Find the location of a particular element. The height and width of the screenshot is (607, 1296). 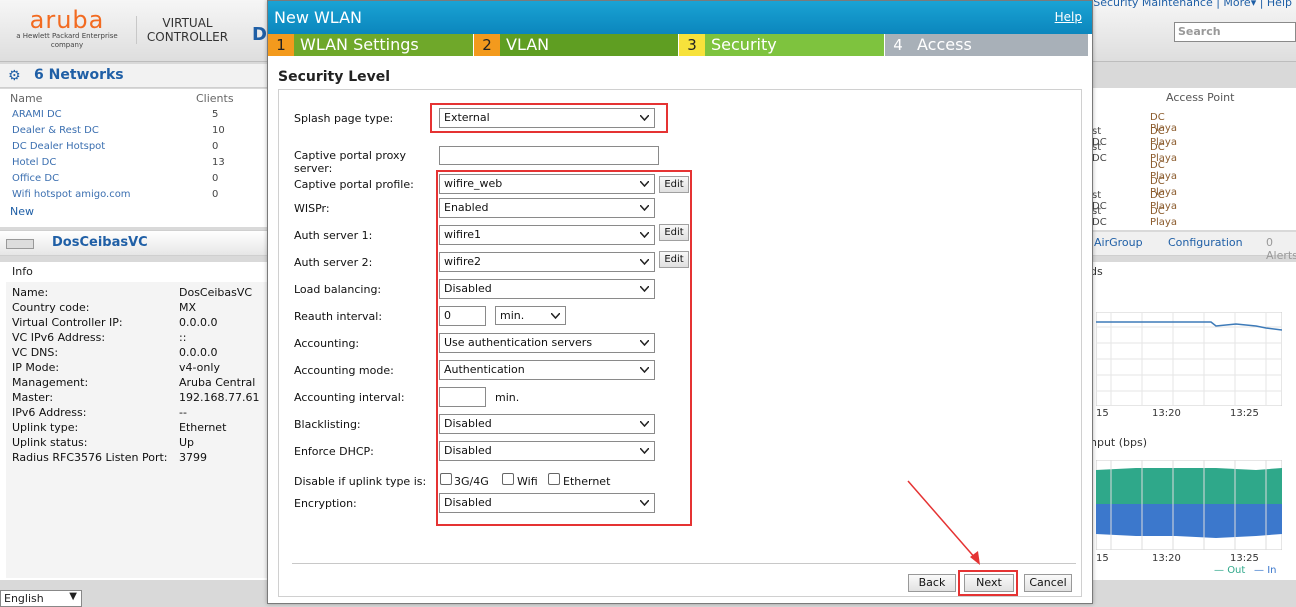

info-row: Name: DosCeibasVC is located at coordinates (132, 292).